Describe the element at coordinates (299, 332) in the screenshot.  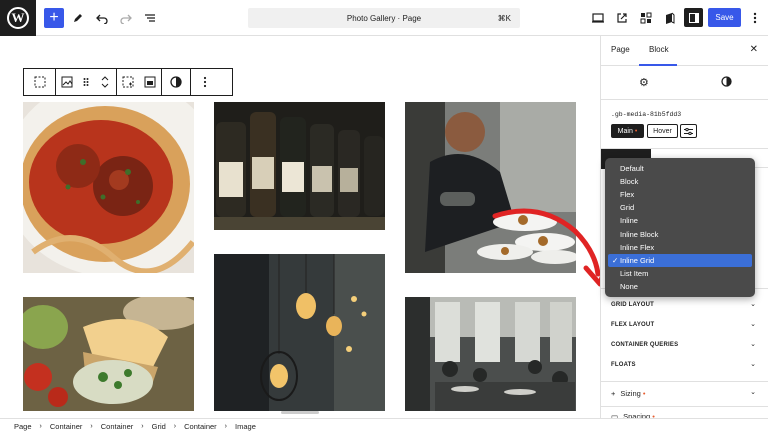
I see `gallery-image-pendant-lights` at that location.